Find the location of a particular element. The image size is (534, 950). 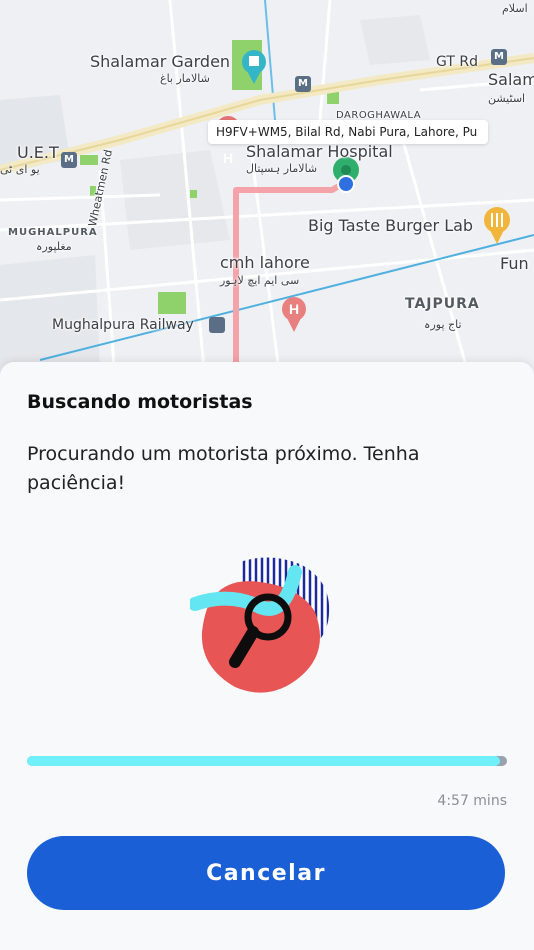

map-label-tajpura: TAJPURA is located at coordinates (442, 304).